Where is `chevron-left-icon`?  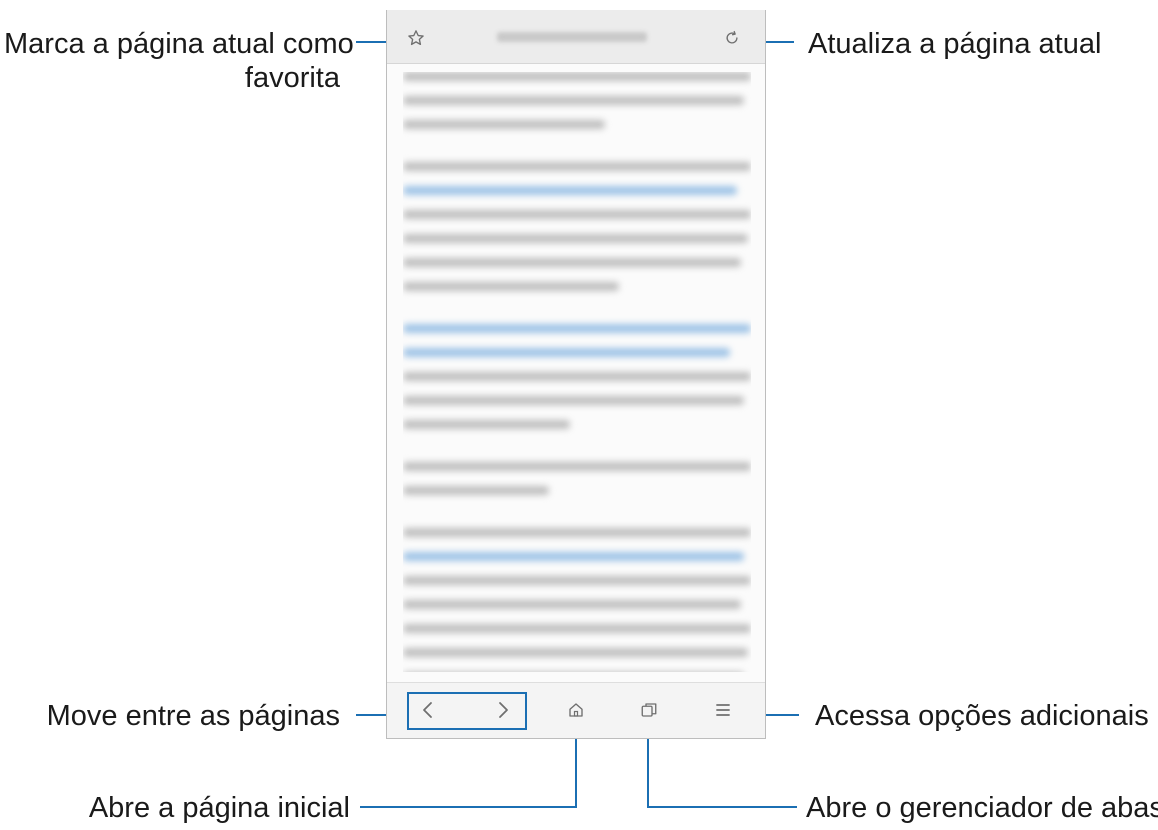 chevron-left-icon is located at coordinates (428, 710).